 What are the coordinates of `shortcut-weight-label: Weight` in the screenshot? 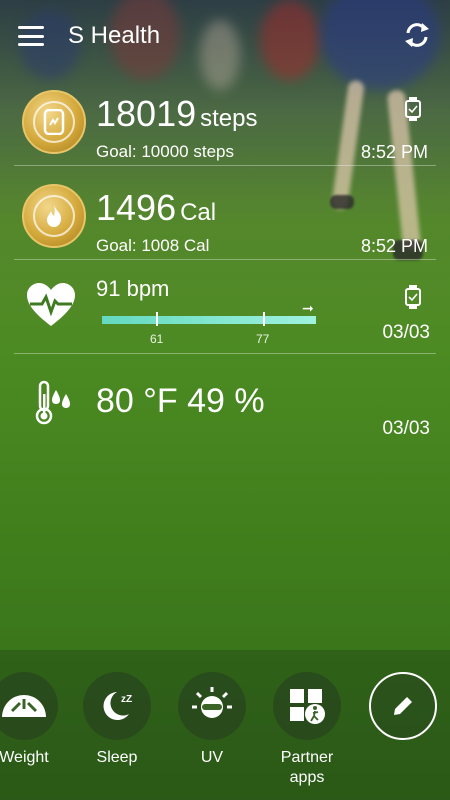 It's located at (24, 757).